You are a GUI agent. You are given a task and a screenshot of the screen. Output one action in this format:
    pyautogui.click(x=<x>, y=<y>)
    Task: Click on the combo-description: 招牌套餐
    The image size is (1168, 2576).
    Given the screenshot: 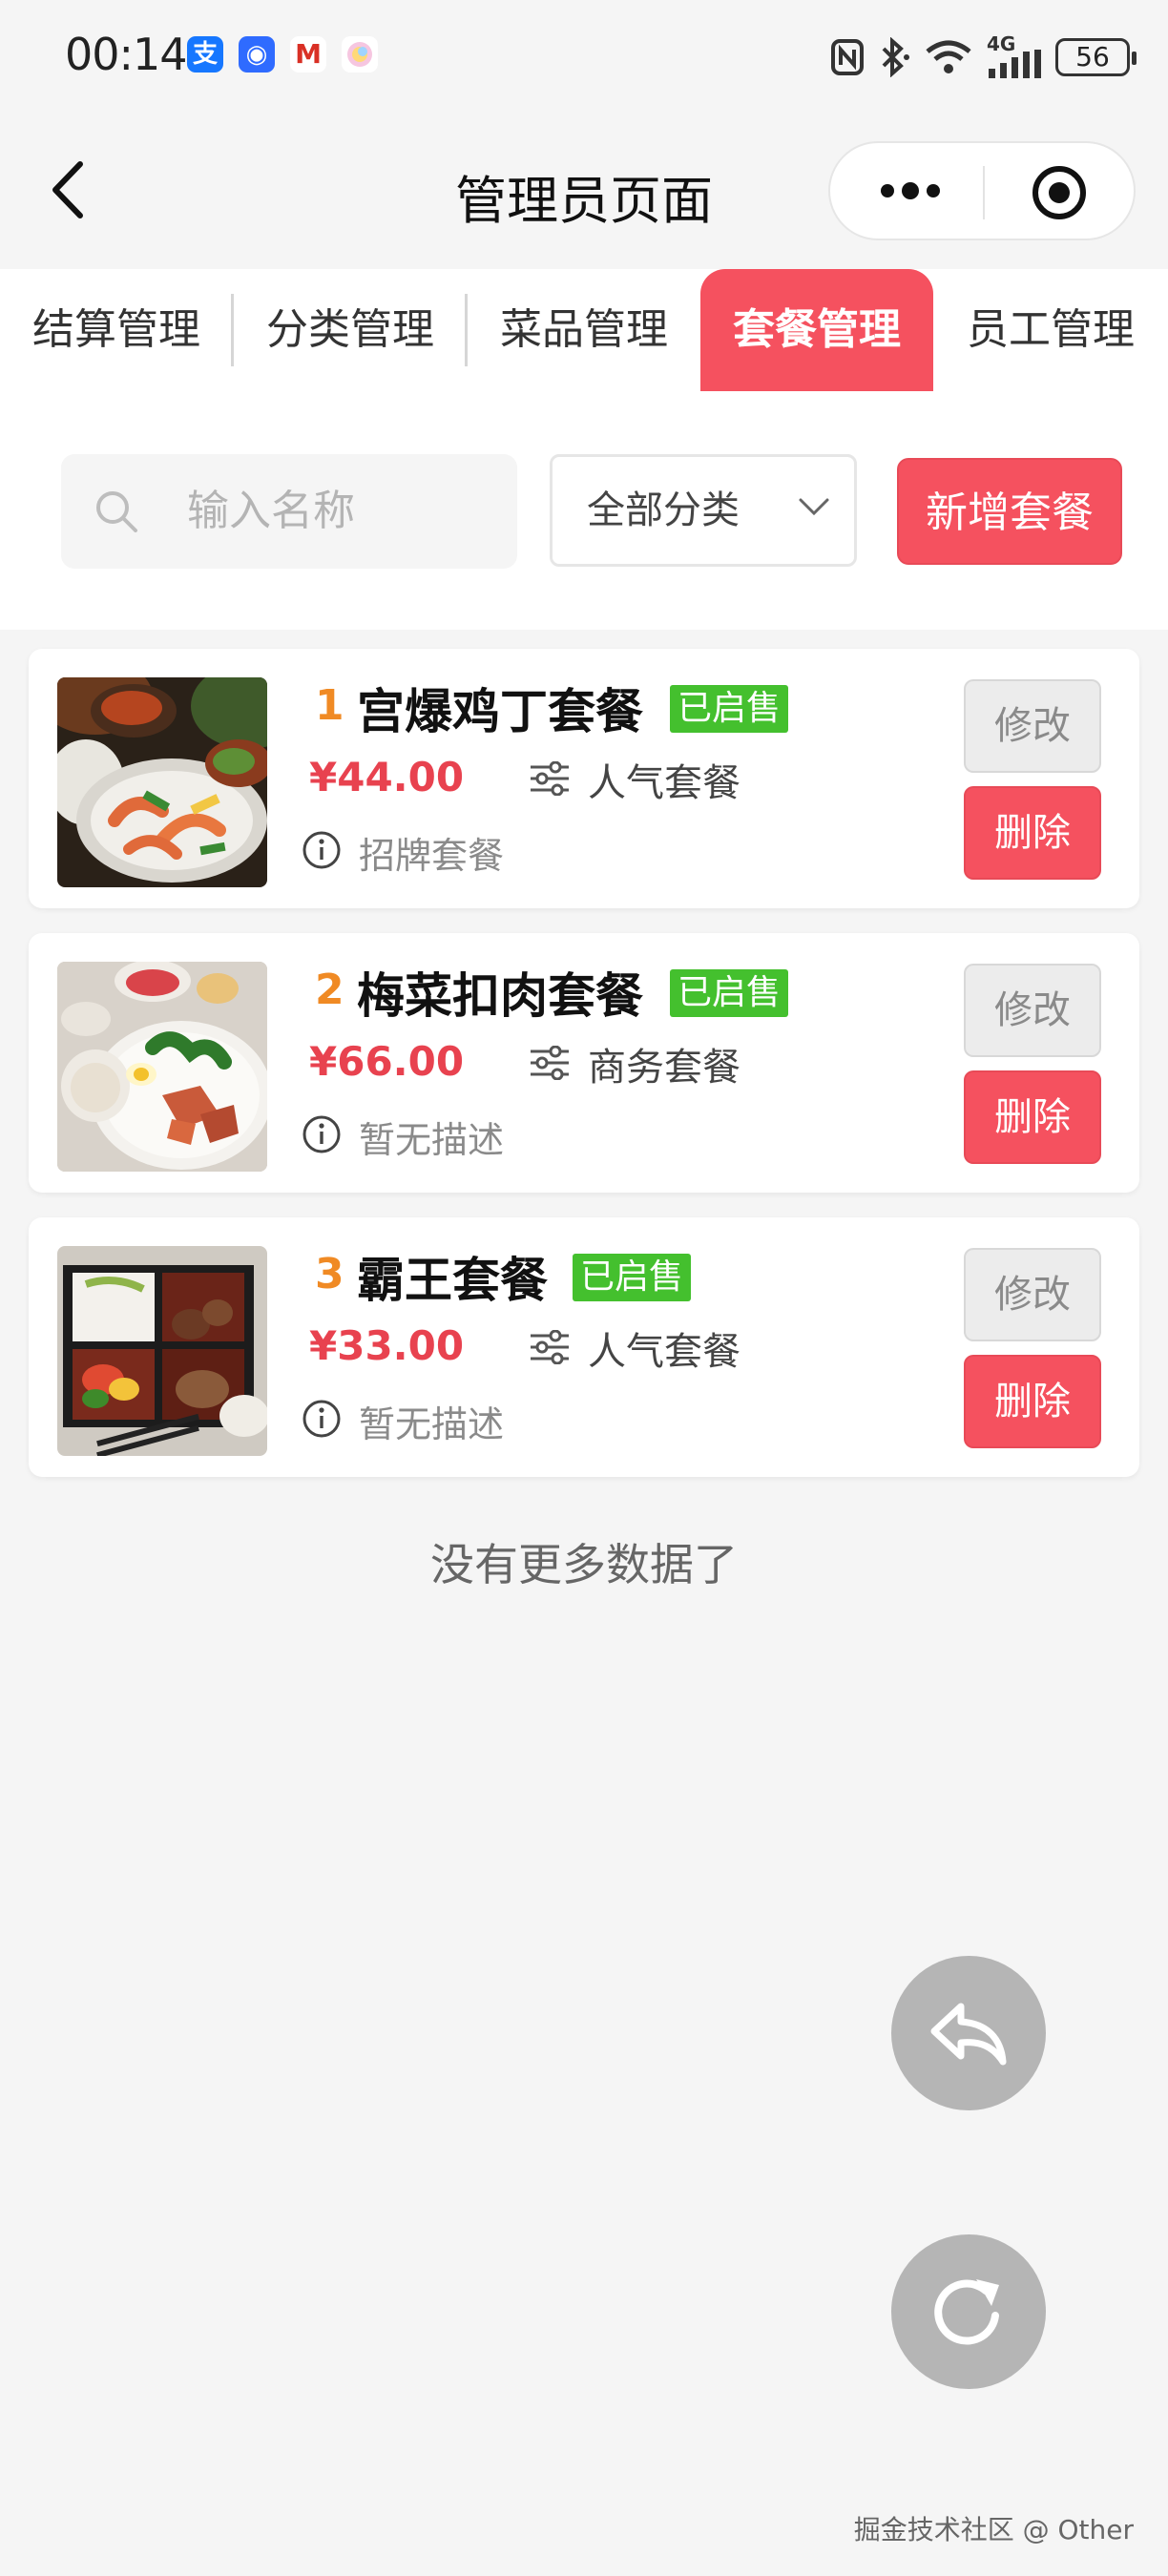 What is the action you would take?
    pyautogui.click(x=432, y=856)
    